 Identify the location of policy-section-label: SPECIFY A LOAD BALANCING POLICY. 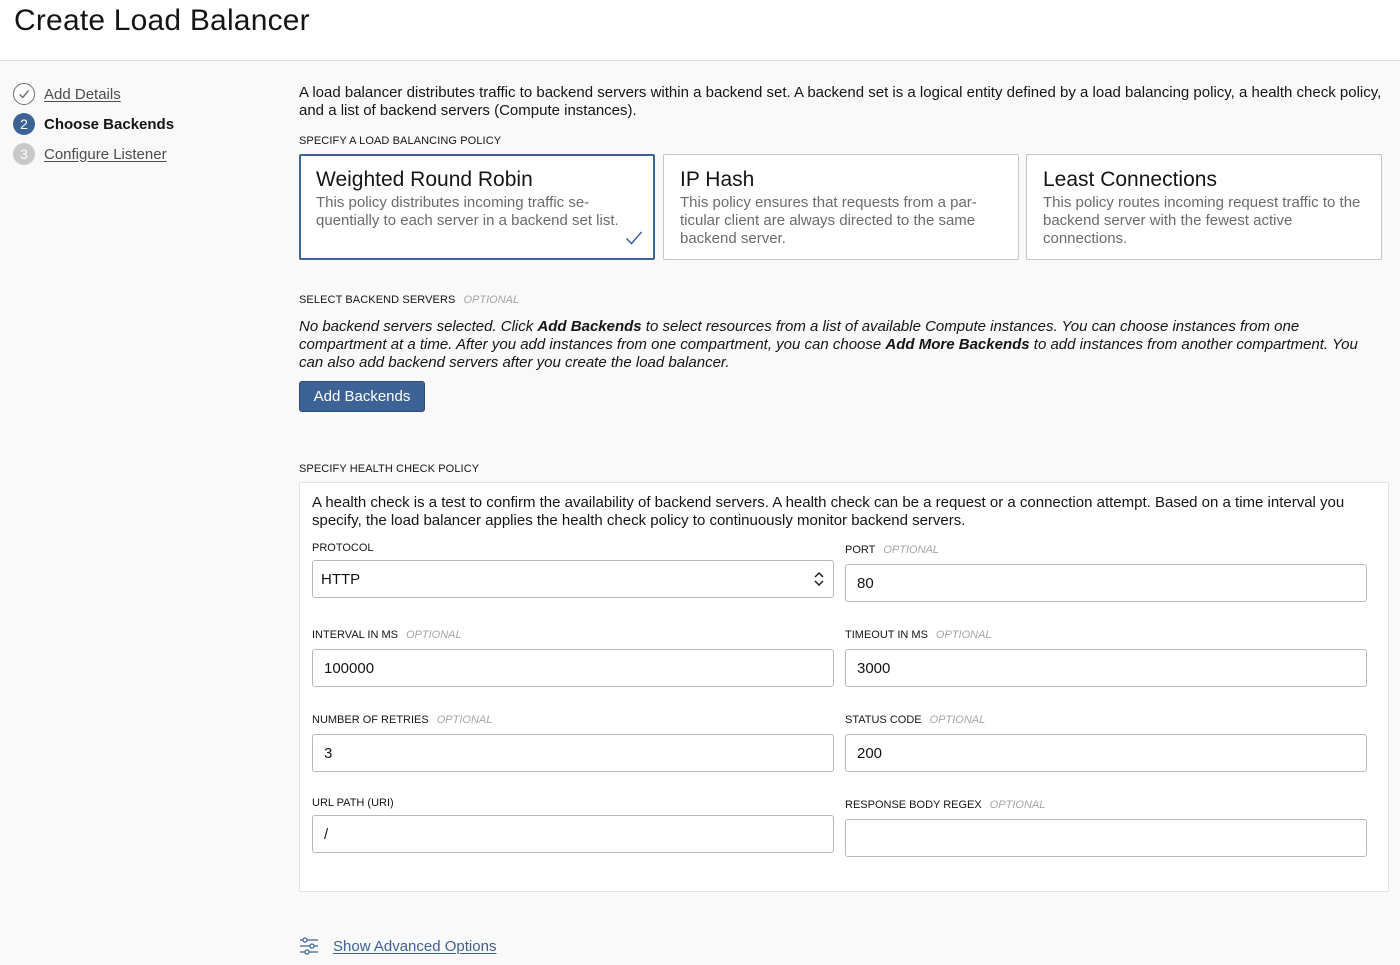
(400, 141).